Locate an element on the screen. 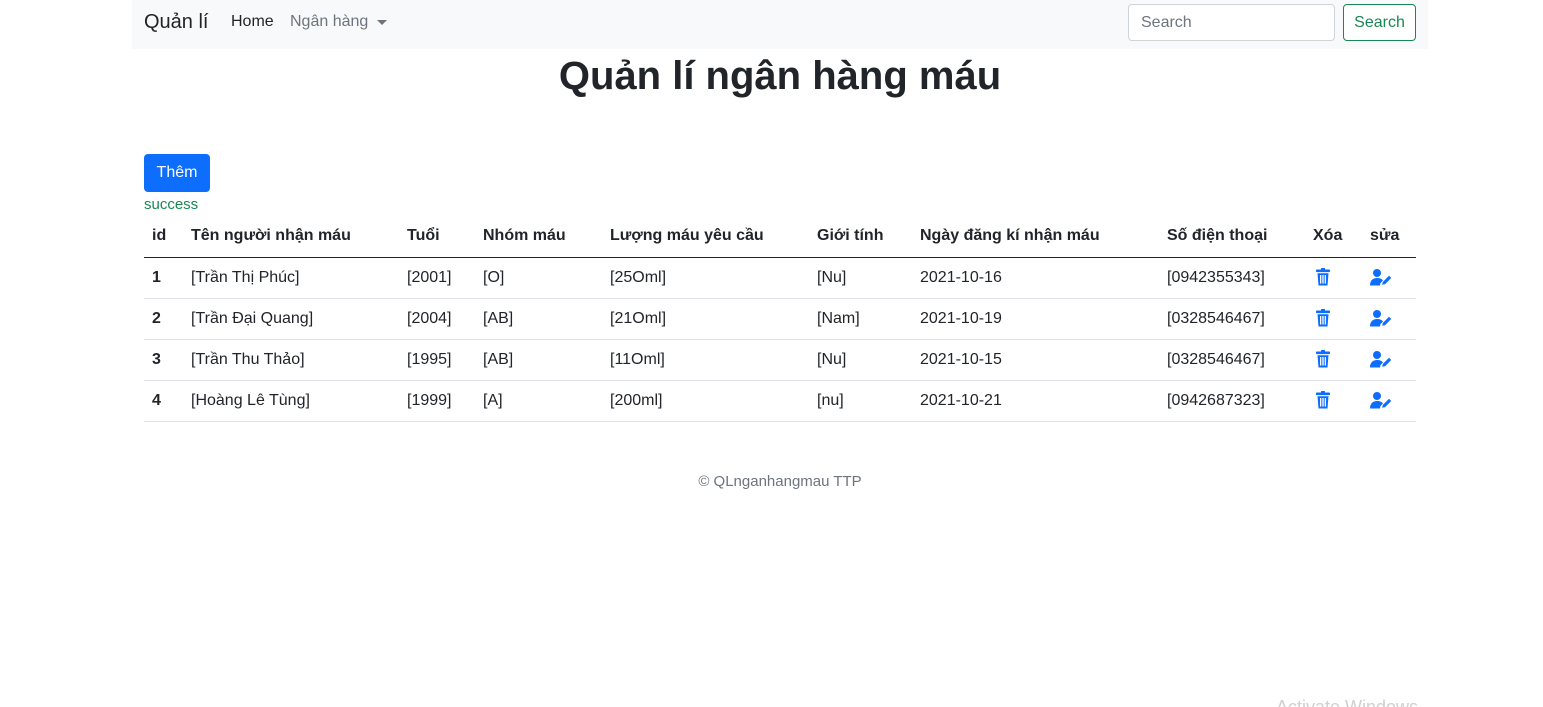 This screenshot has width=1543, height=707. cell-date: 2021-10-16 is located at coordinates (1035, 278).